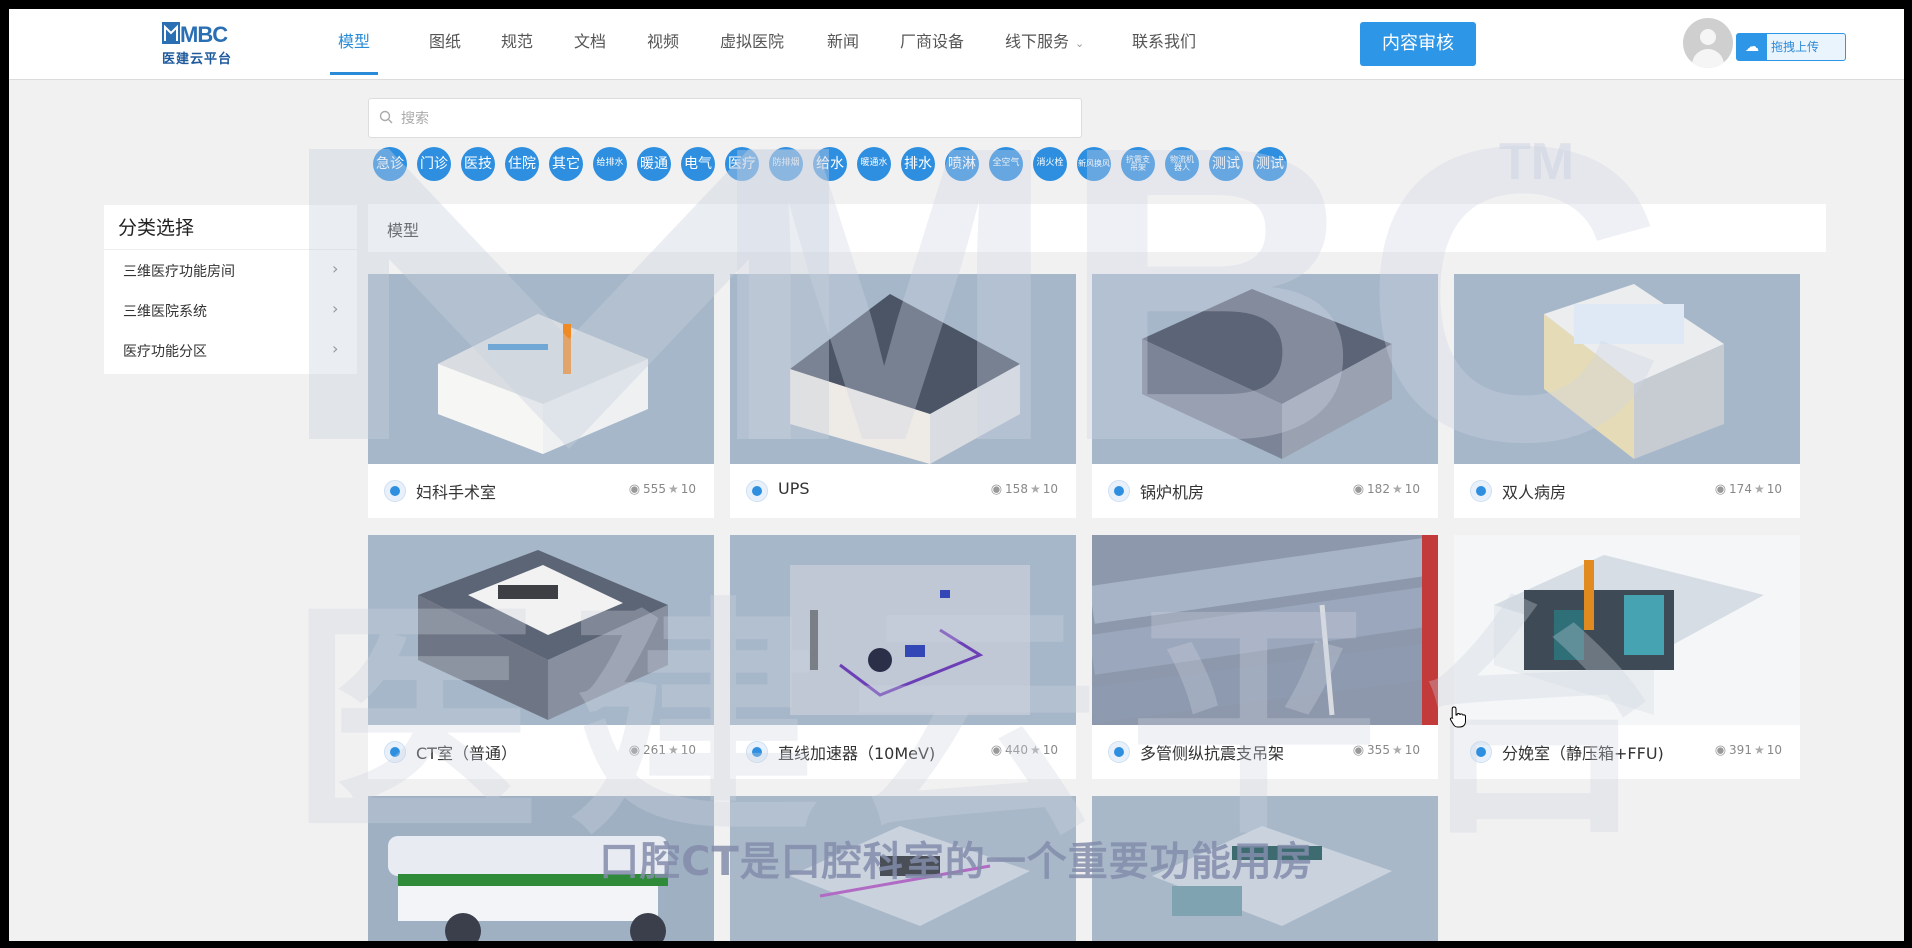 The height and width of the screenshot is (948, 1912). I want to click on model-card: 锅炉机房 ◉ 182 ★ 10, so click(1265, 396).